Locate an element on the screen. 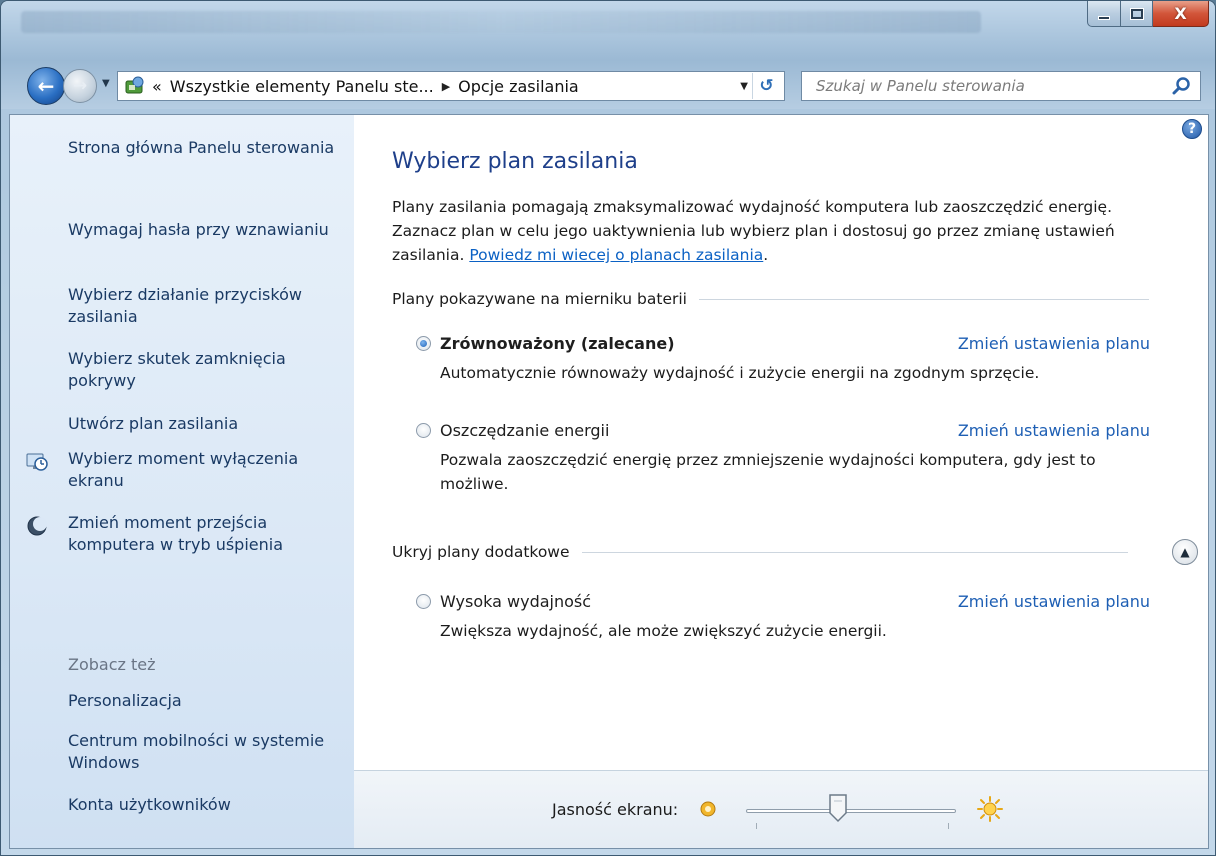  caption-buttons: X is located at coordinates (1148, 14).